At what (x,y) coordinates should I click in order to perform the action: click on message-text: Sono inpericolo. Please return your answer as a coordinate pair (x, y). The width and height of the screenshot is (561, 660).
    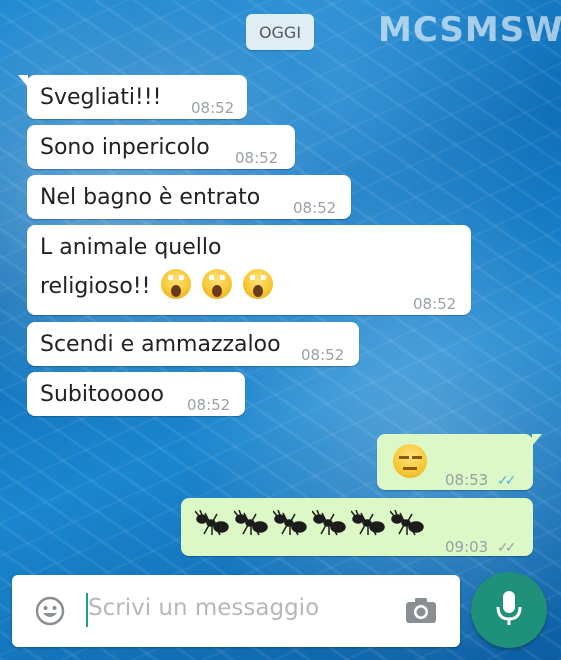
    Looking at the image, I should click on (125, 147).